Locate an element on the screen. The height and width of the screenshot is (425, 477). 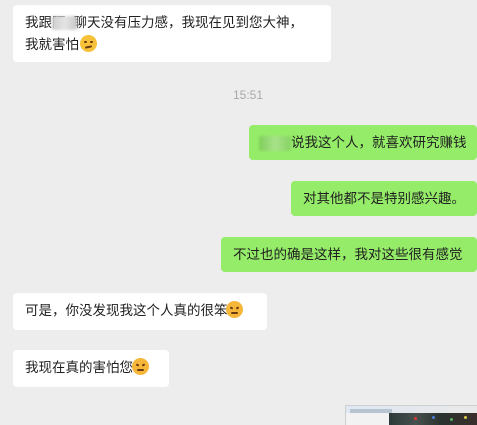
redacted-name-blur-green is located at coordinates (275, 143).